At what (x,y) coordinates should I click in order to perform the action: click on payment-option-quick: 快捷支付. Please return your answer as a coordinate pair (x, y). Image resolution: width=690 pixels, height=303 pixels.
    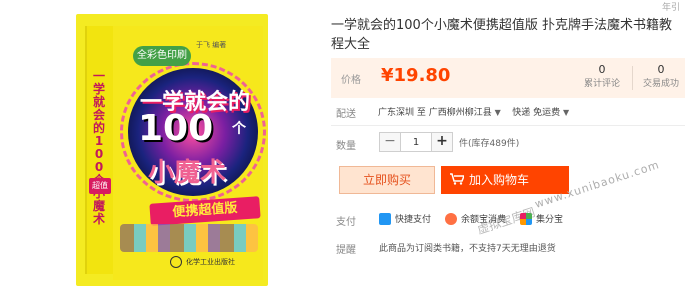
    Looking at the image, I should click on (405, 218).